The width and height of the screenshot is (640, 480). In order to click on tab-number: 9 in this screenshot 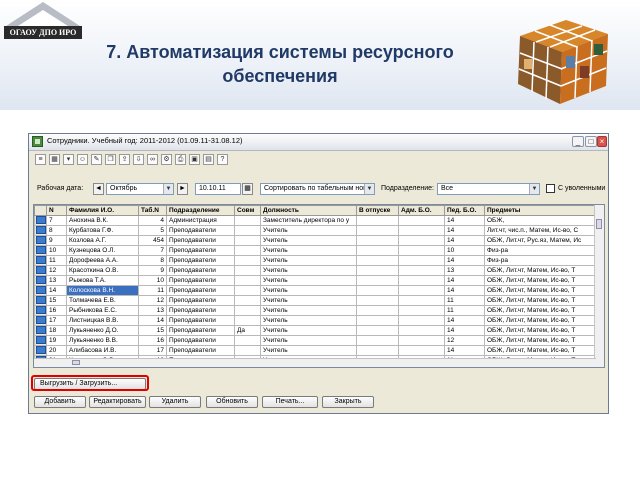, I will do `click(152, 270)`.